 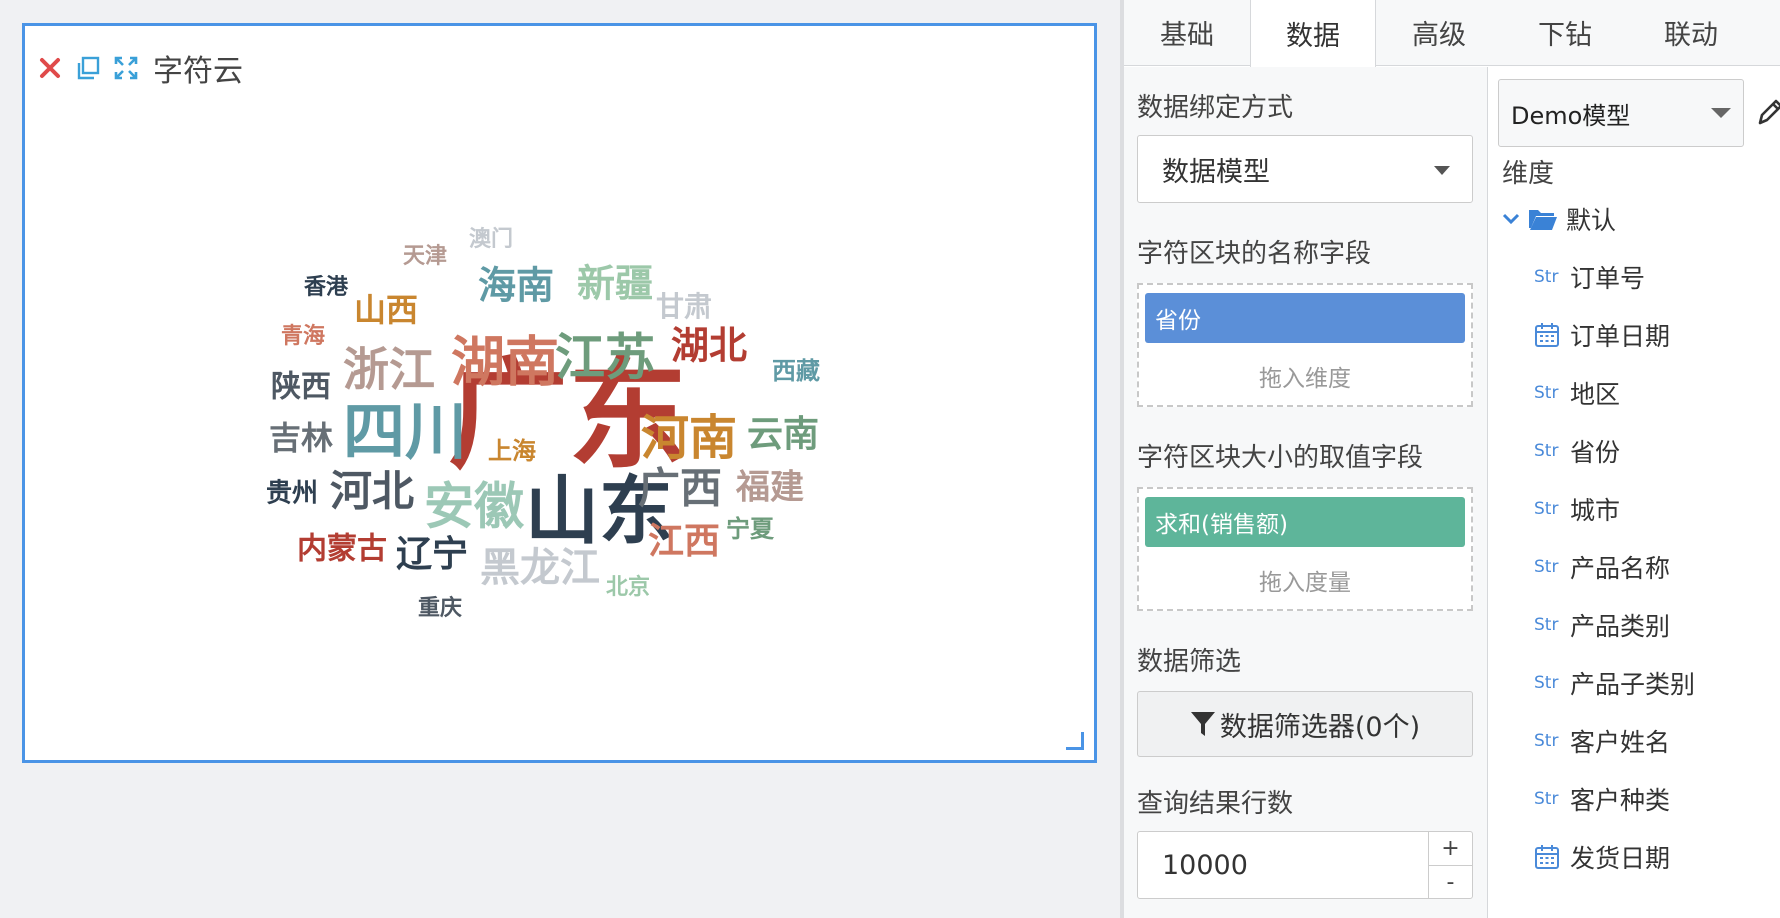 I want to click on binding-select: 数据模型, so click(x=1305, y=169).